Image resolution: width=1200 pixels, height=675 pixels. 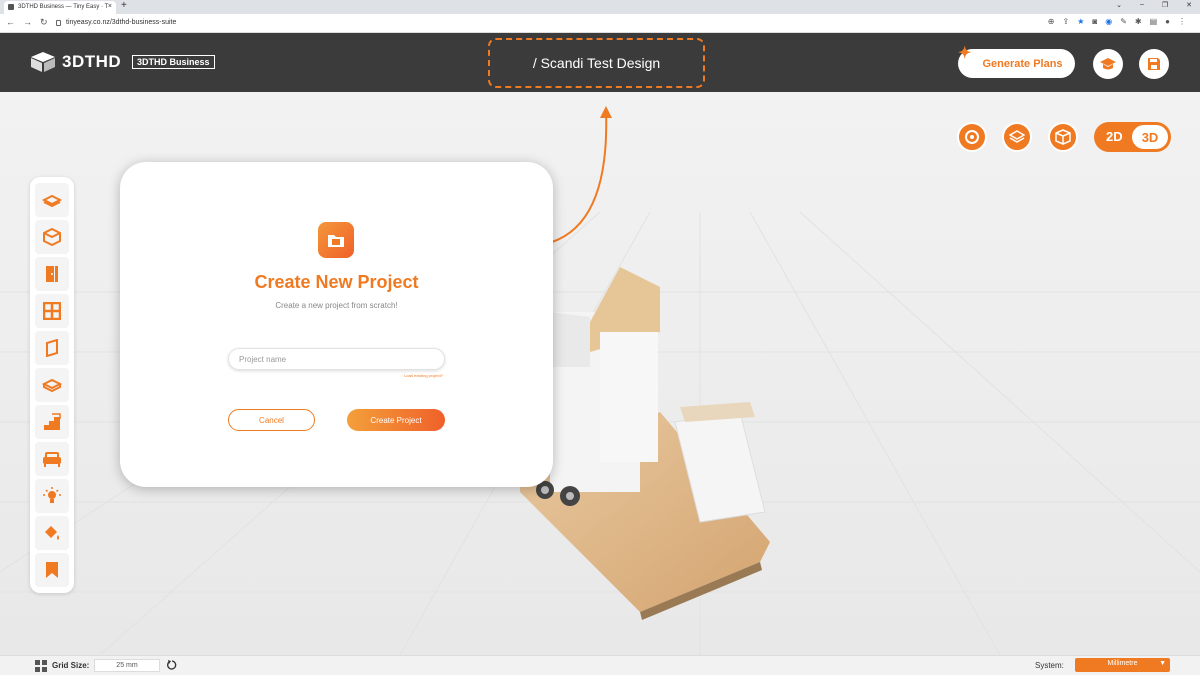 What do you see at coordinates (110, 6) in the screenshot?
I see `tab-close-icon: ×` at bounding box center [110, 6].